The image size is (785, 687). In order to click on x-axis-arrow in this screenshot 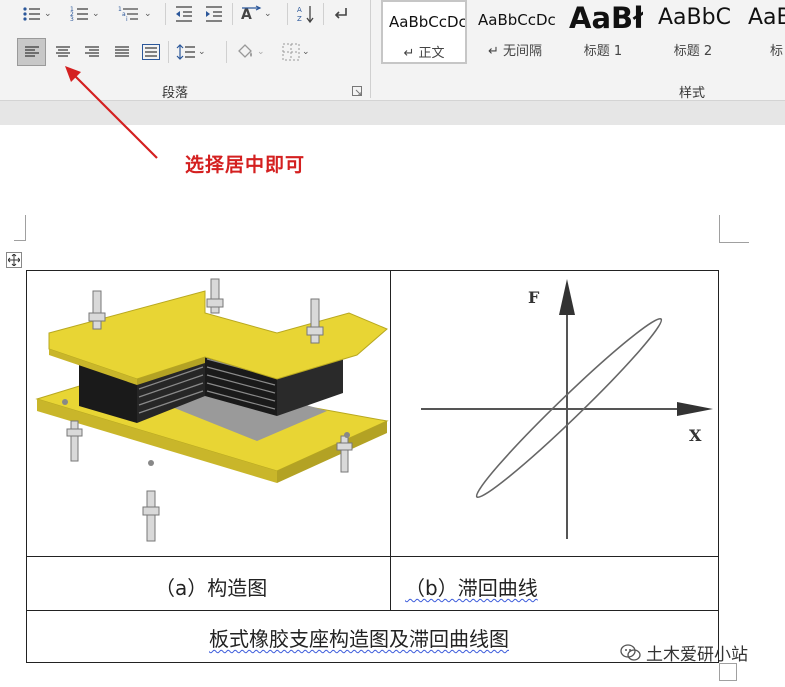, I will do `click(695, 409)`.